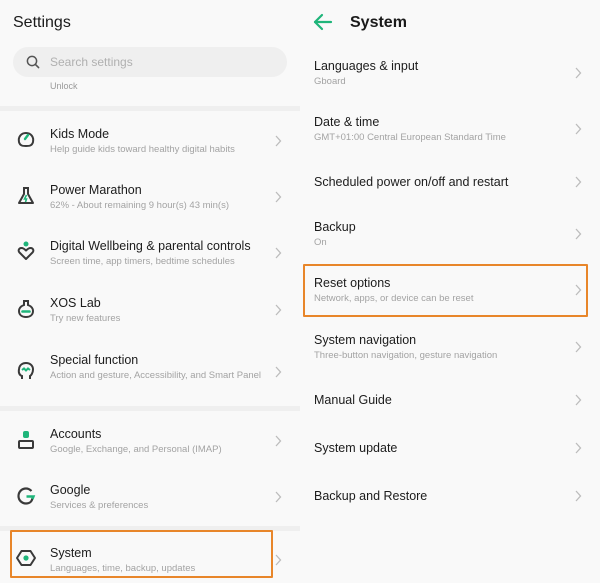 Image resolution: width=600 pixels, height=583 pixels. I want to click on item-label: Accounts, so click(76, 434).